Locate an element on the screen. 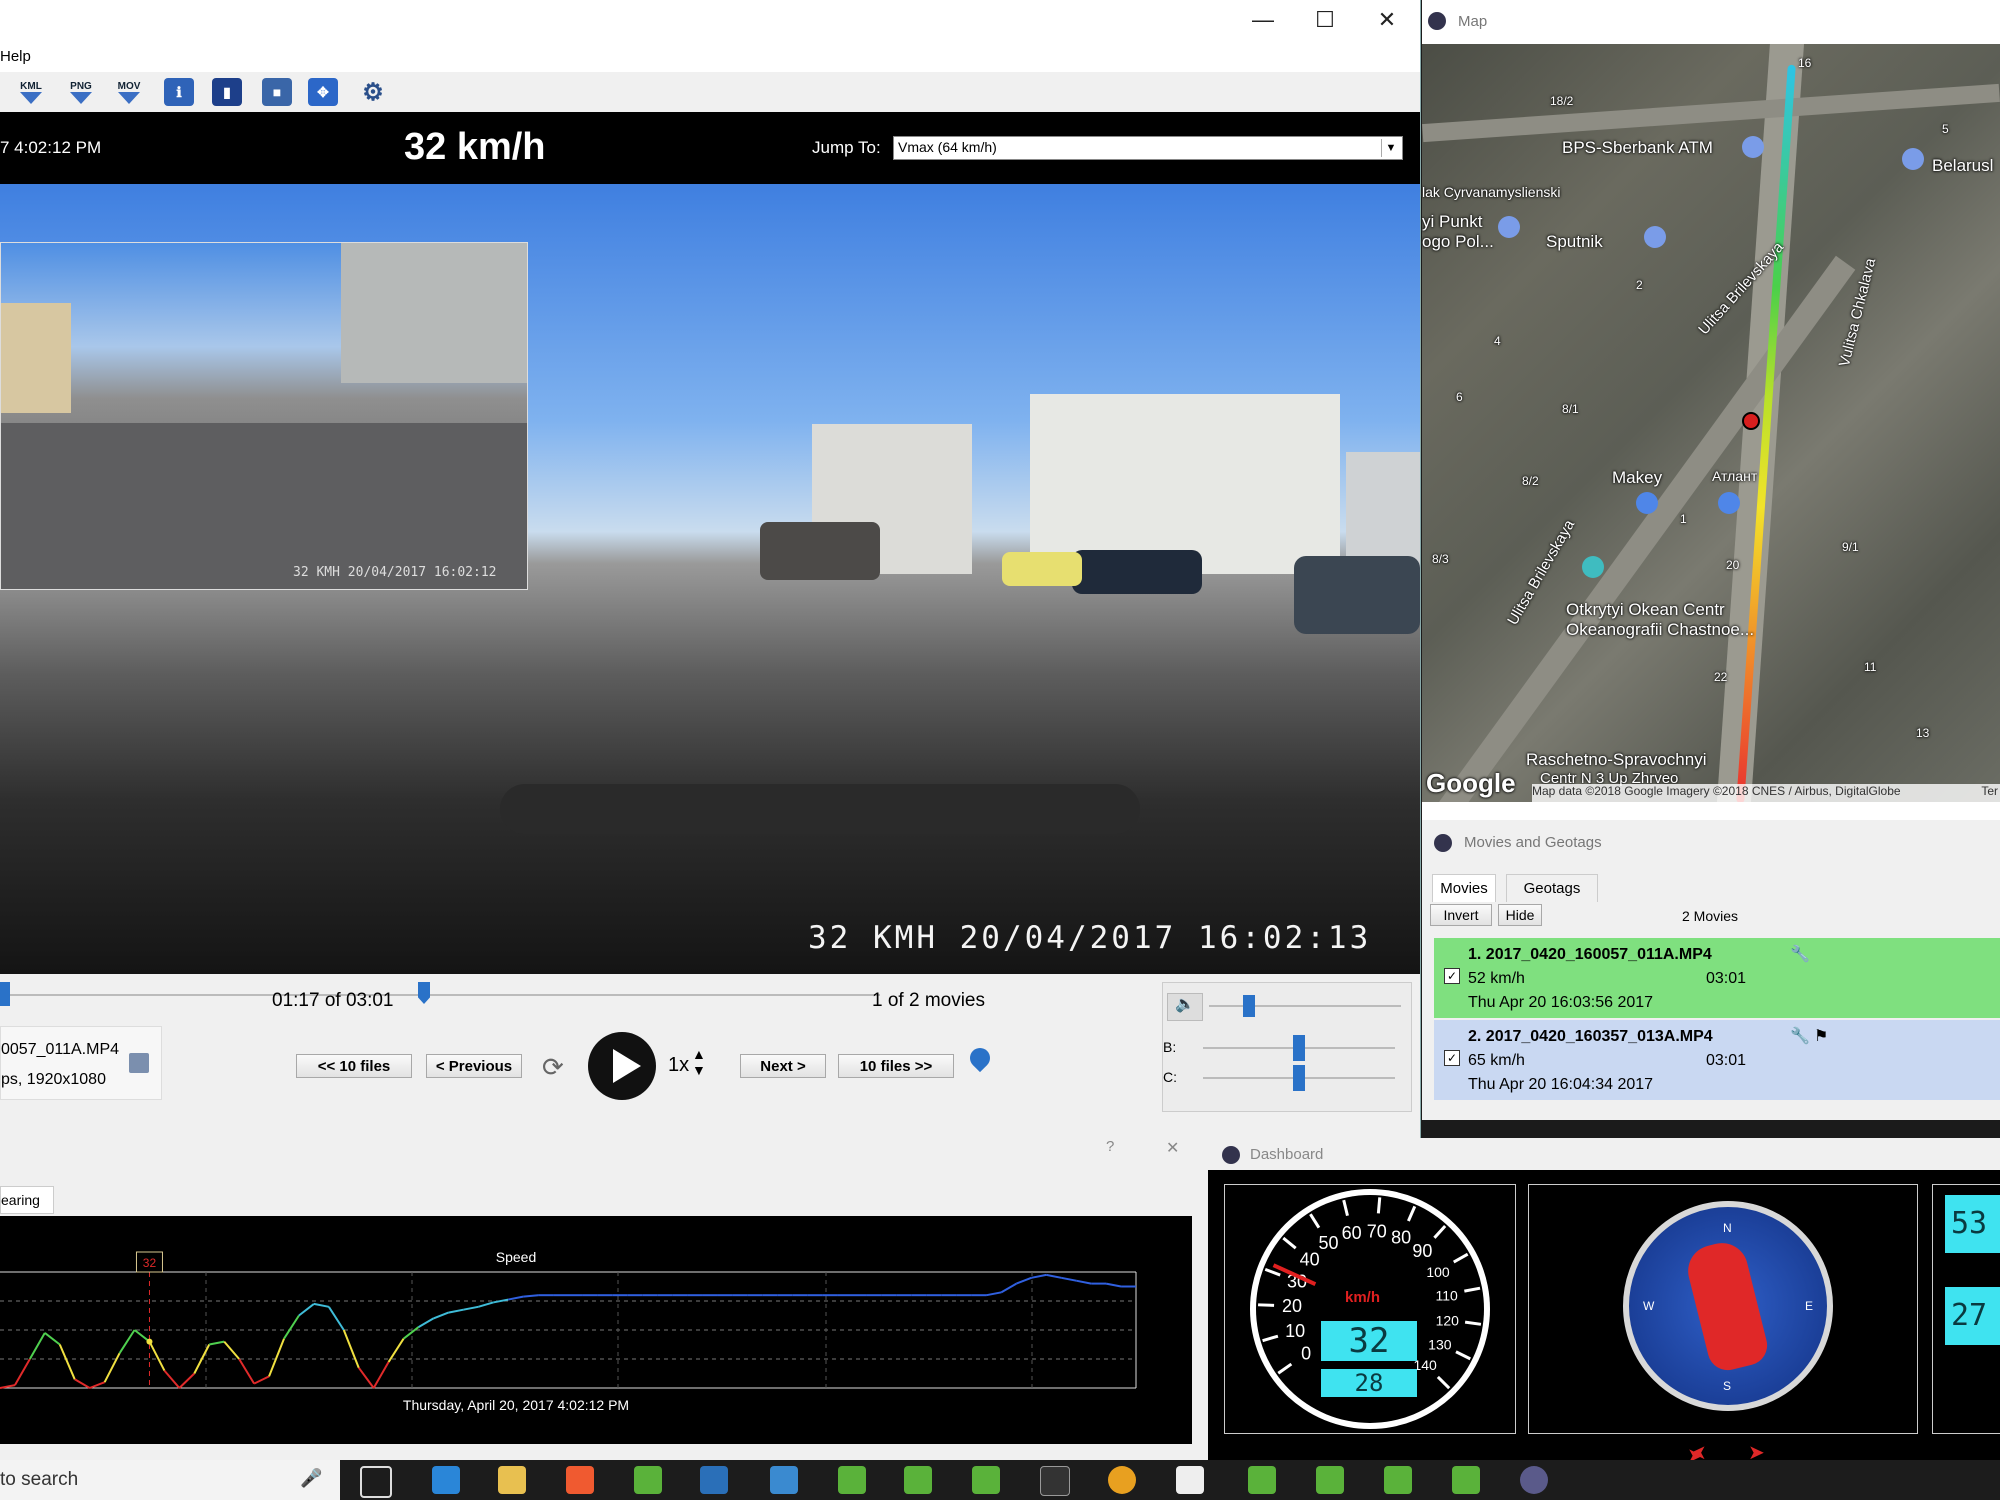  split-icon: ▮ is located at coordinates (227, 92).